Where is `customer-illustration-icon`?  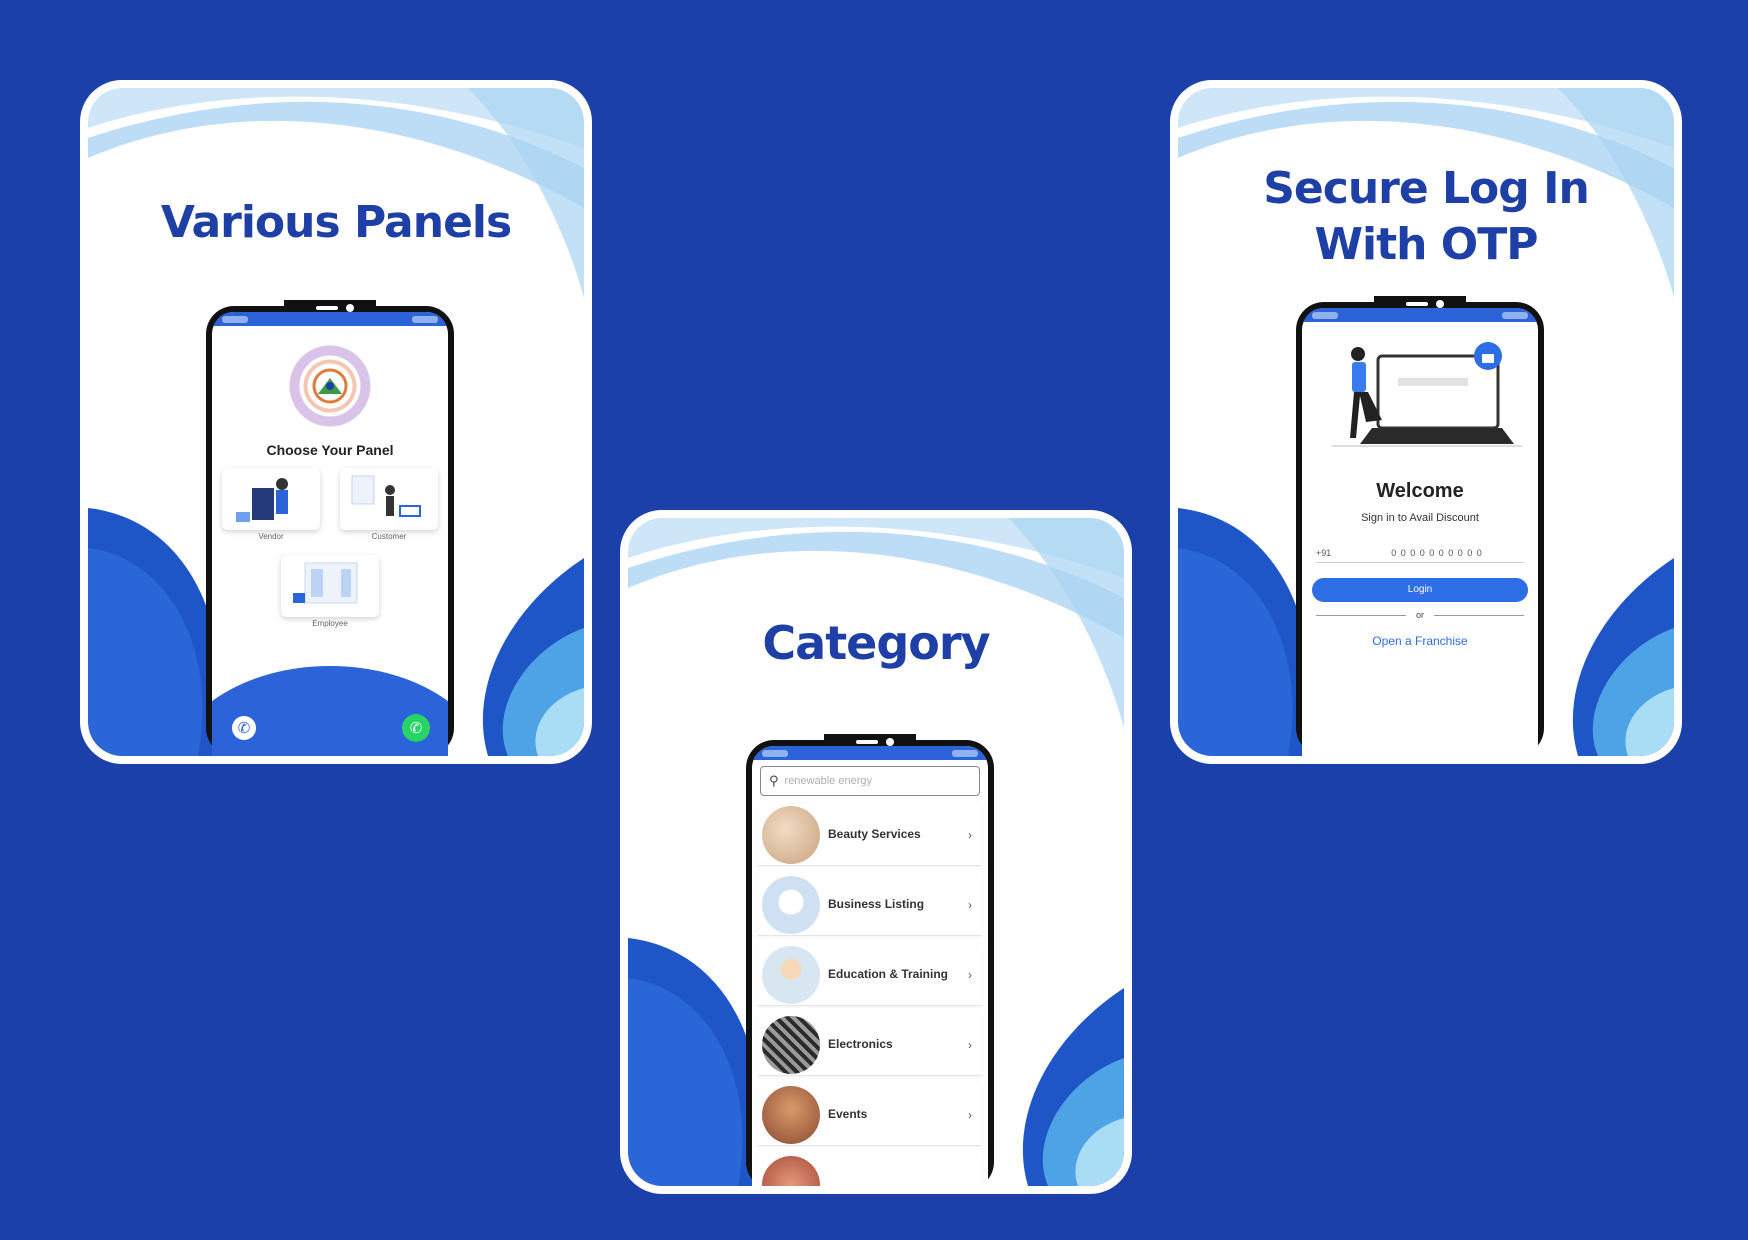
customer-illustration-icon is located at coordinates (386, 496).